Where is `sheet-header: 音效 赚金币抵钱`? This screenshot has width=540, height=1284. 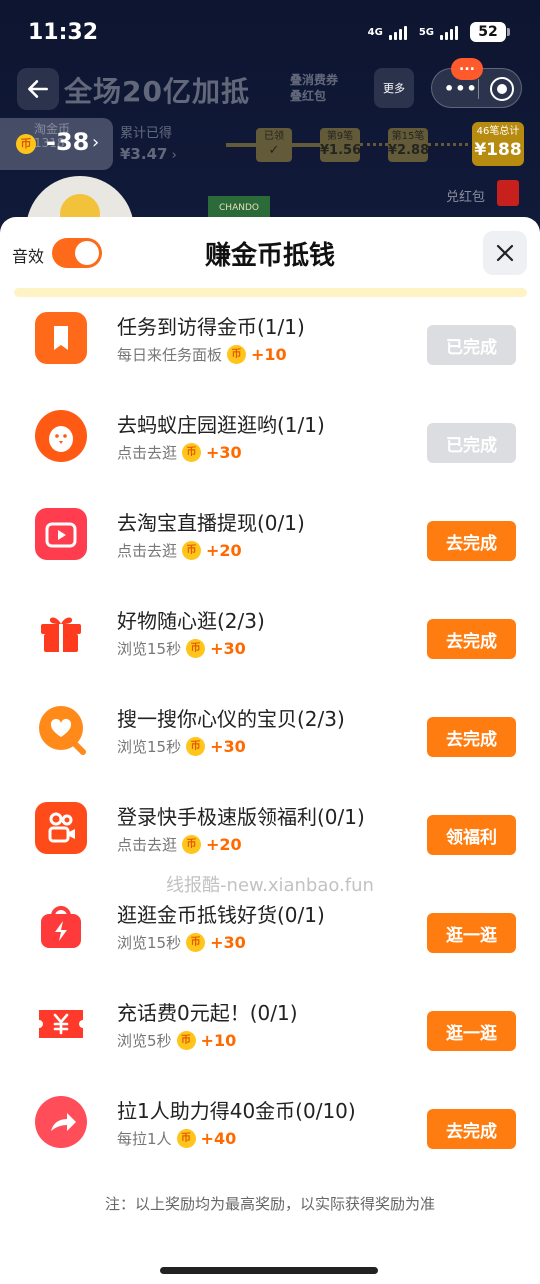 sheet-header: 音效 赚金币抵钱 is located at coordinates (270, 253).